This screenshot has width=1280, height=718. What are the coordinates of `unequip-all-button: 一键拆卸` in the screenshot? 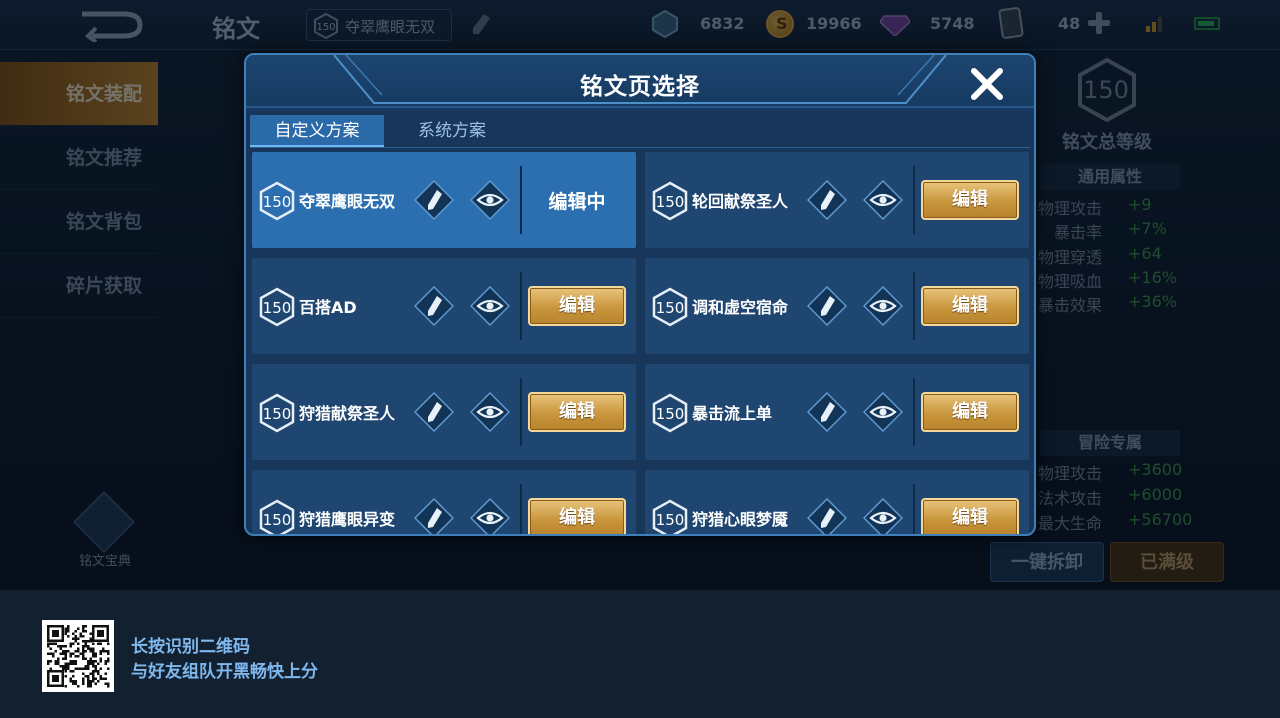 It's located at (1047, 562).